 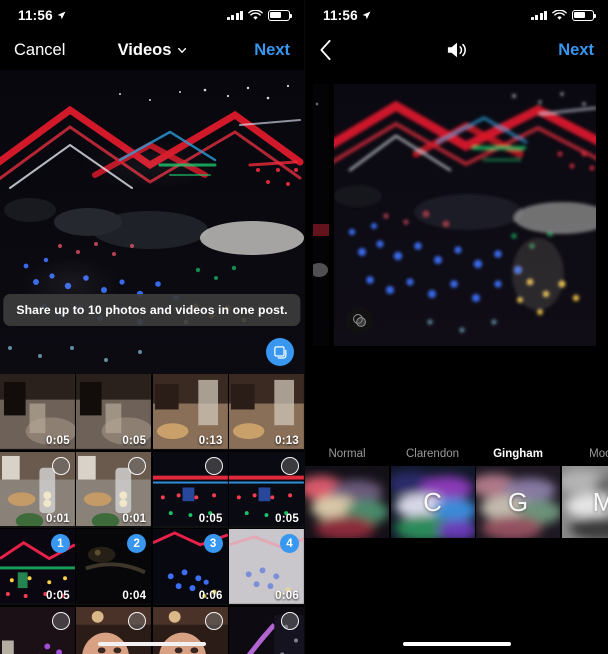 I want to click on filter-badge-button, so click(x=359, y=320).